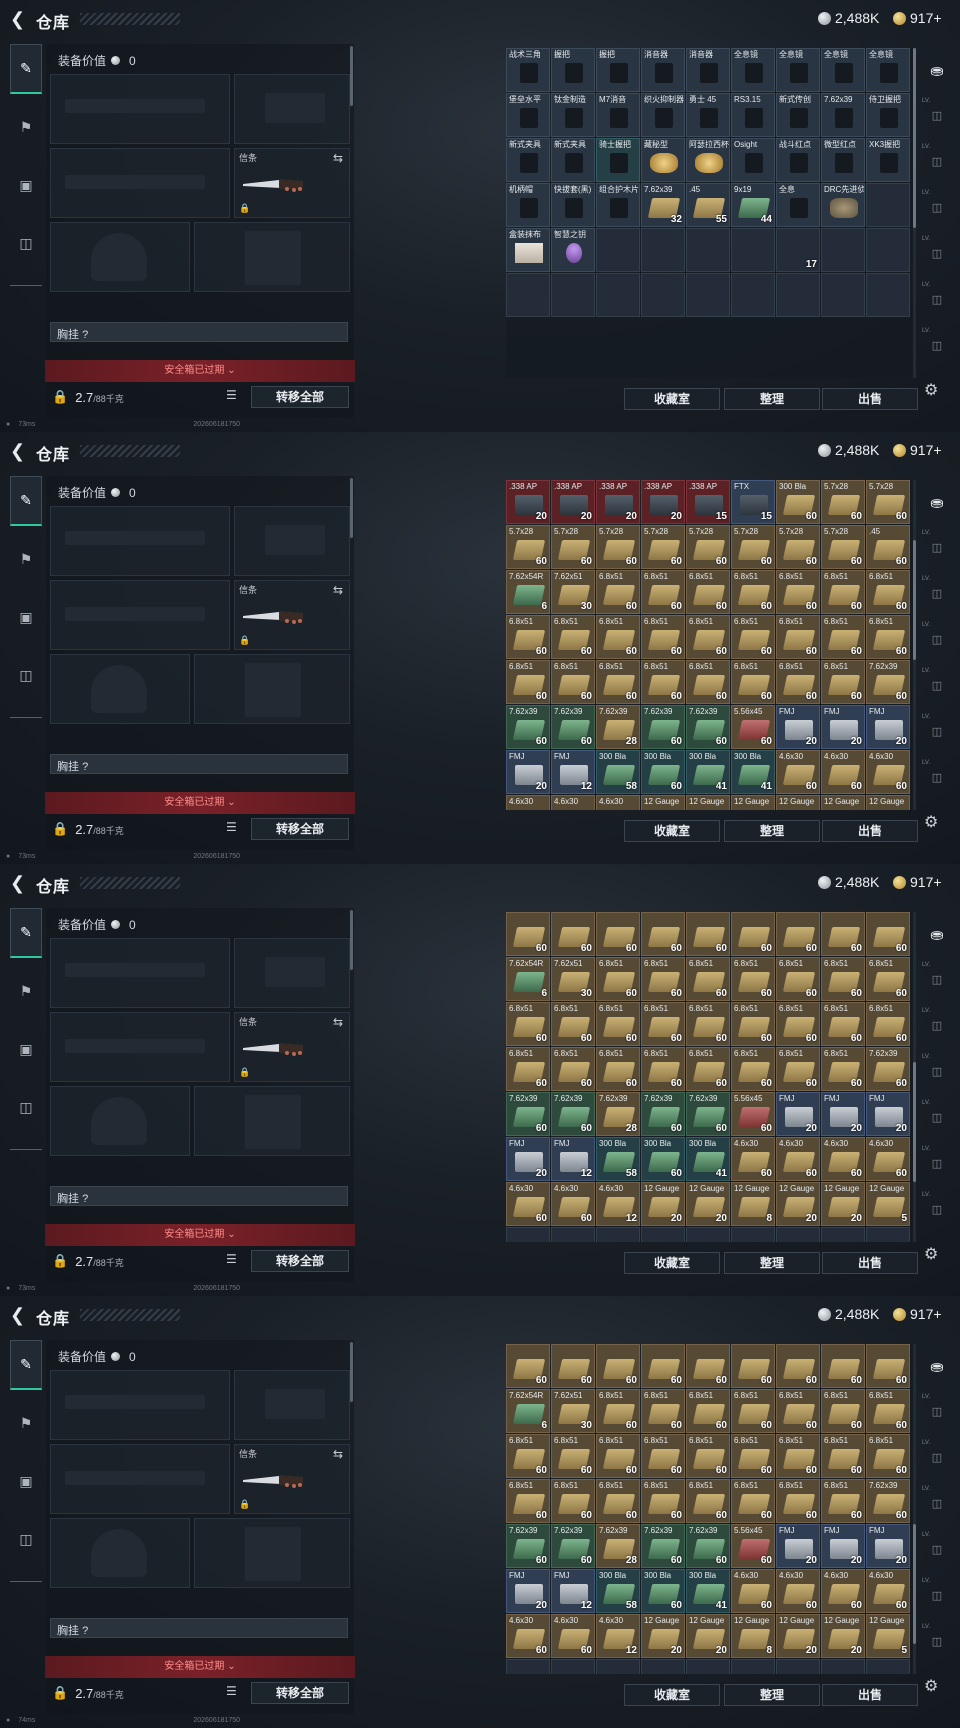  Describe the element at coordinates (26, 1481) in the screenshot. I see `vest-tab: ▣` at that location.